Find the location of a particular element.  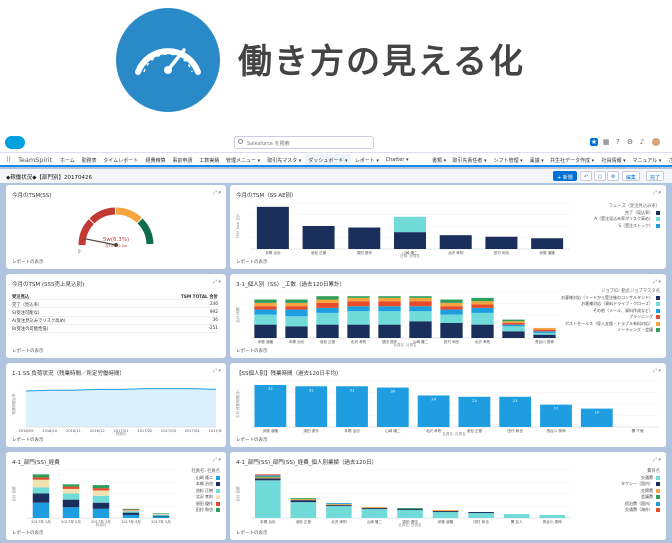

table-cell: B(受注の可能性低) is located at coordinates (30, 330).